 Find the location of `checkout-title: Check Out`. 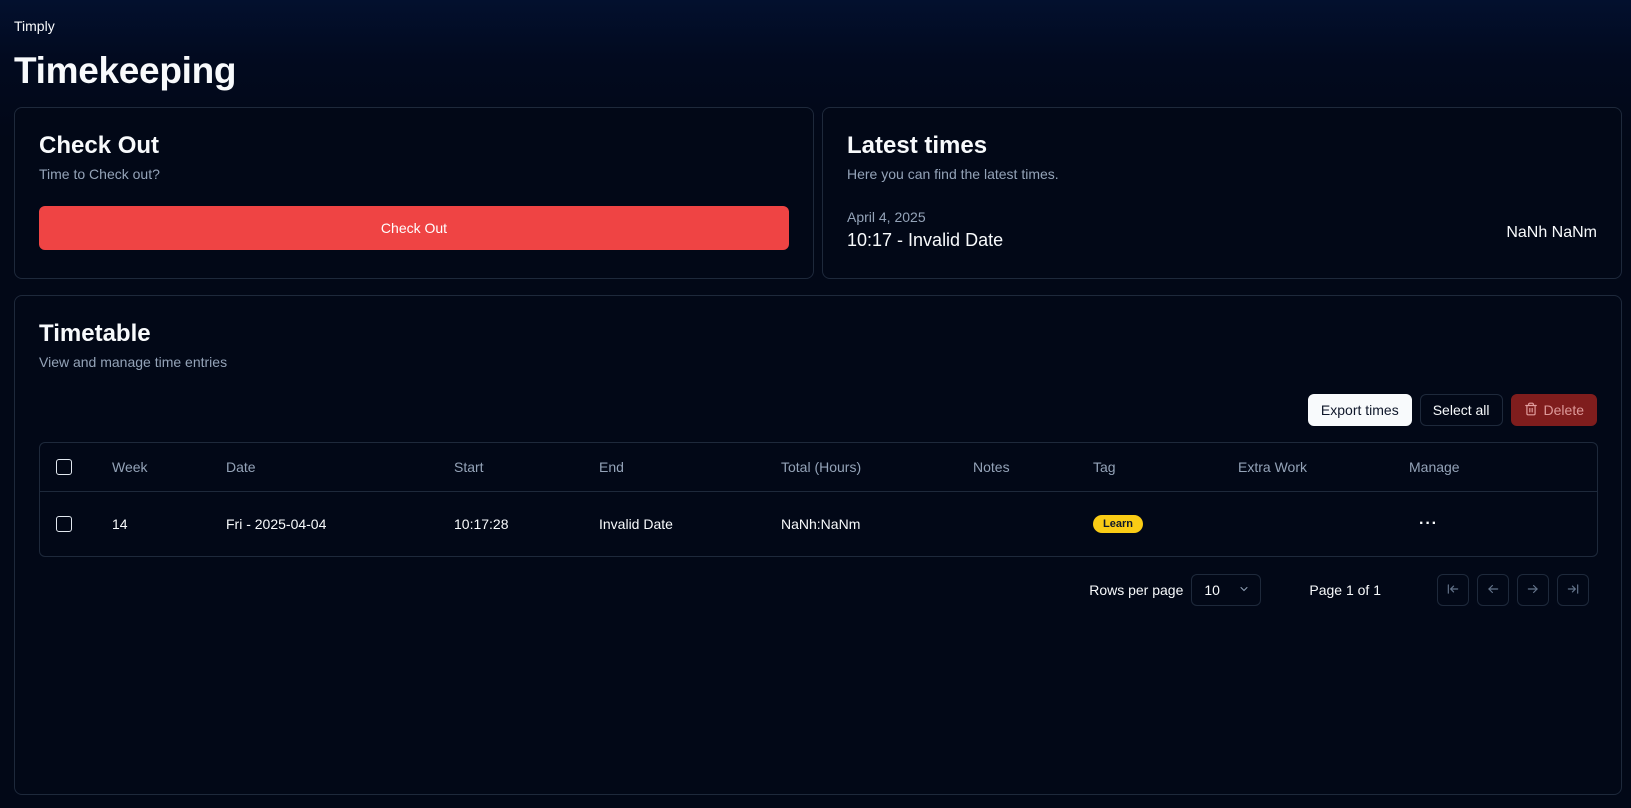

checkout-title: Check Out is located at coordinates (99, 145).